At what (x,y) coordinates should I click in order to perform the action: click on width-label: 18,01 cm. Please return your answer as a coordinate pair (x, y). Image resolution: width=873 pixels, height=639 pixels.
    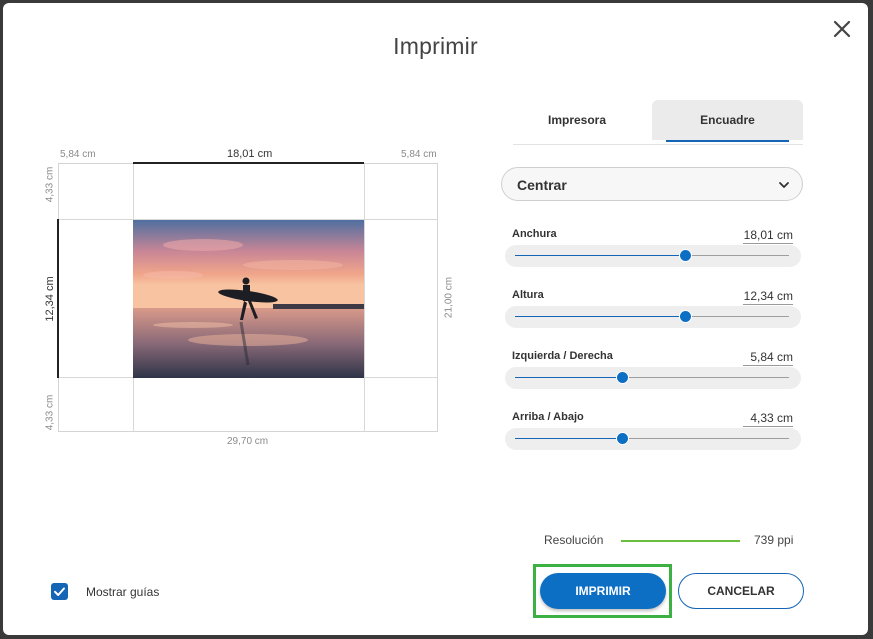
    Looking at the image, I should click on (250, 154).